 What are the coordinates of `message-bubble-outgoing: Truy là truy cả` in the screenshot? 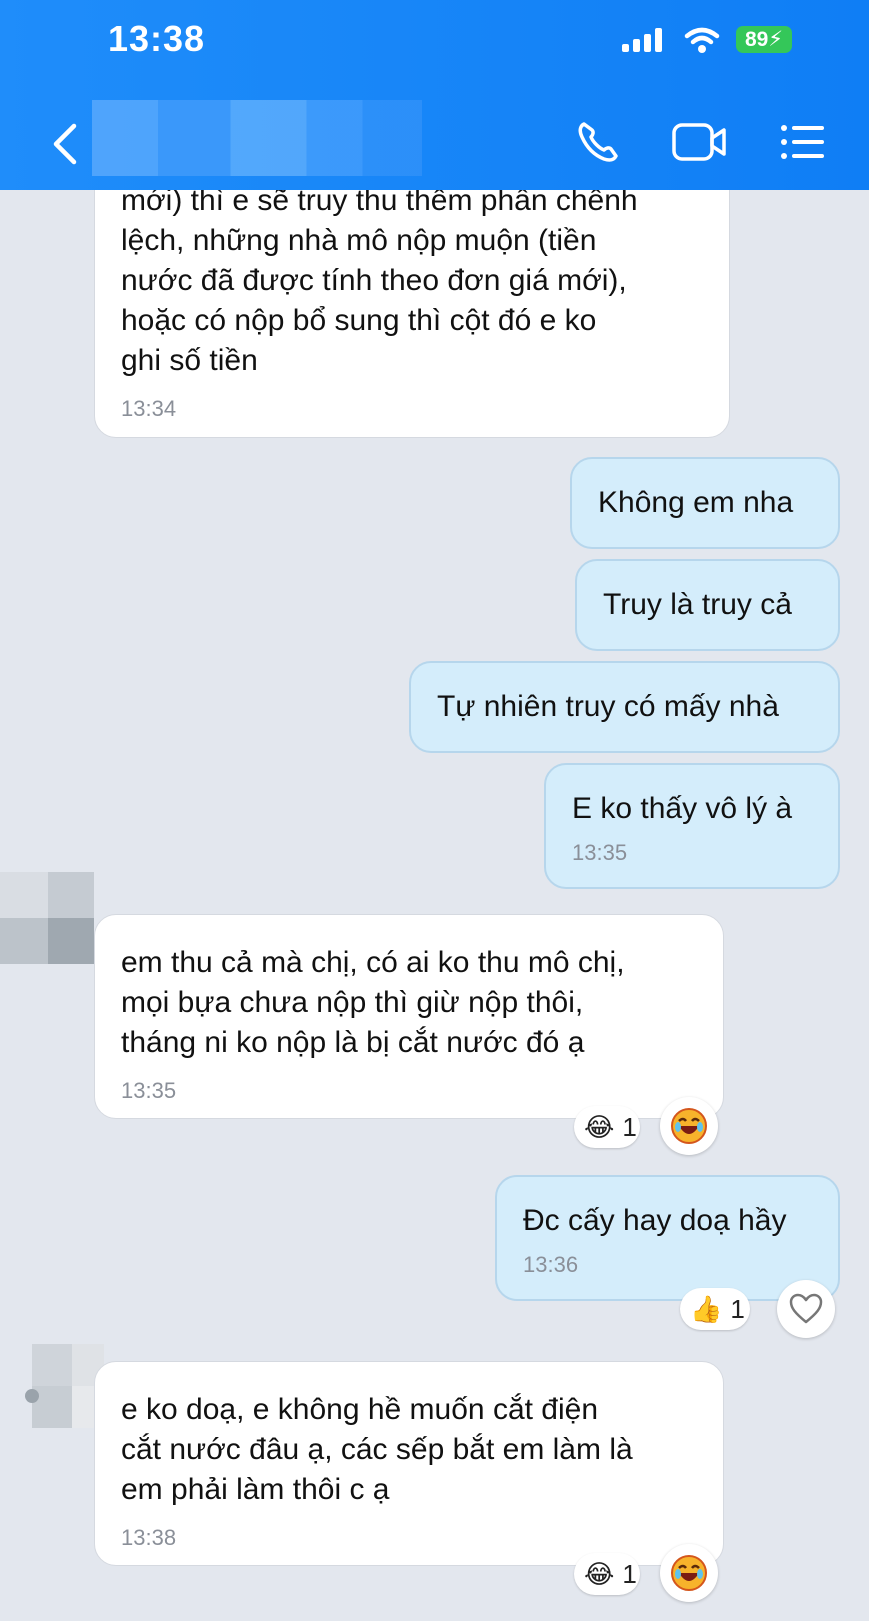 It's located at (707, 605).